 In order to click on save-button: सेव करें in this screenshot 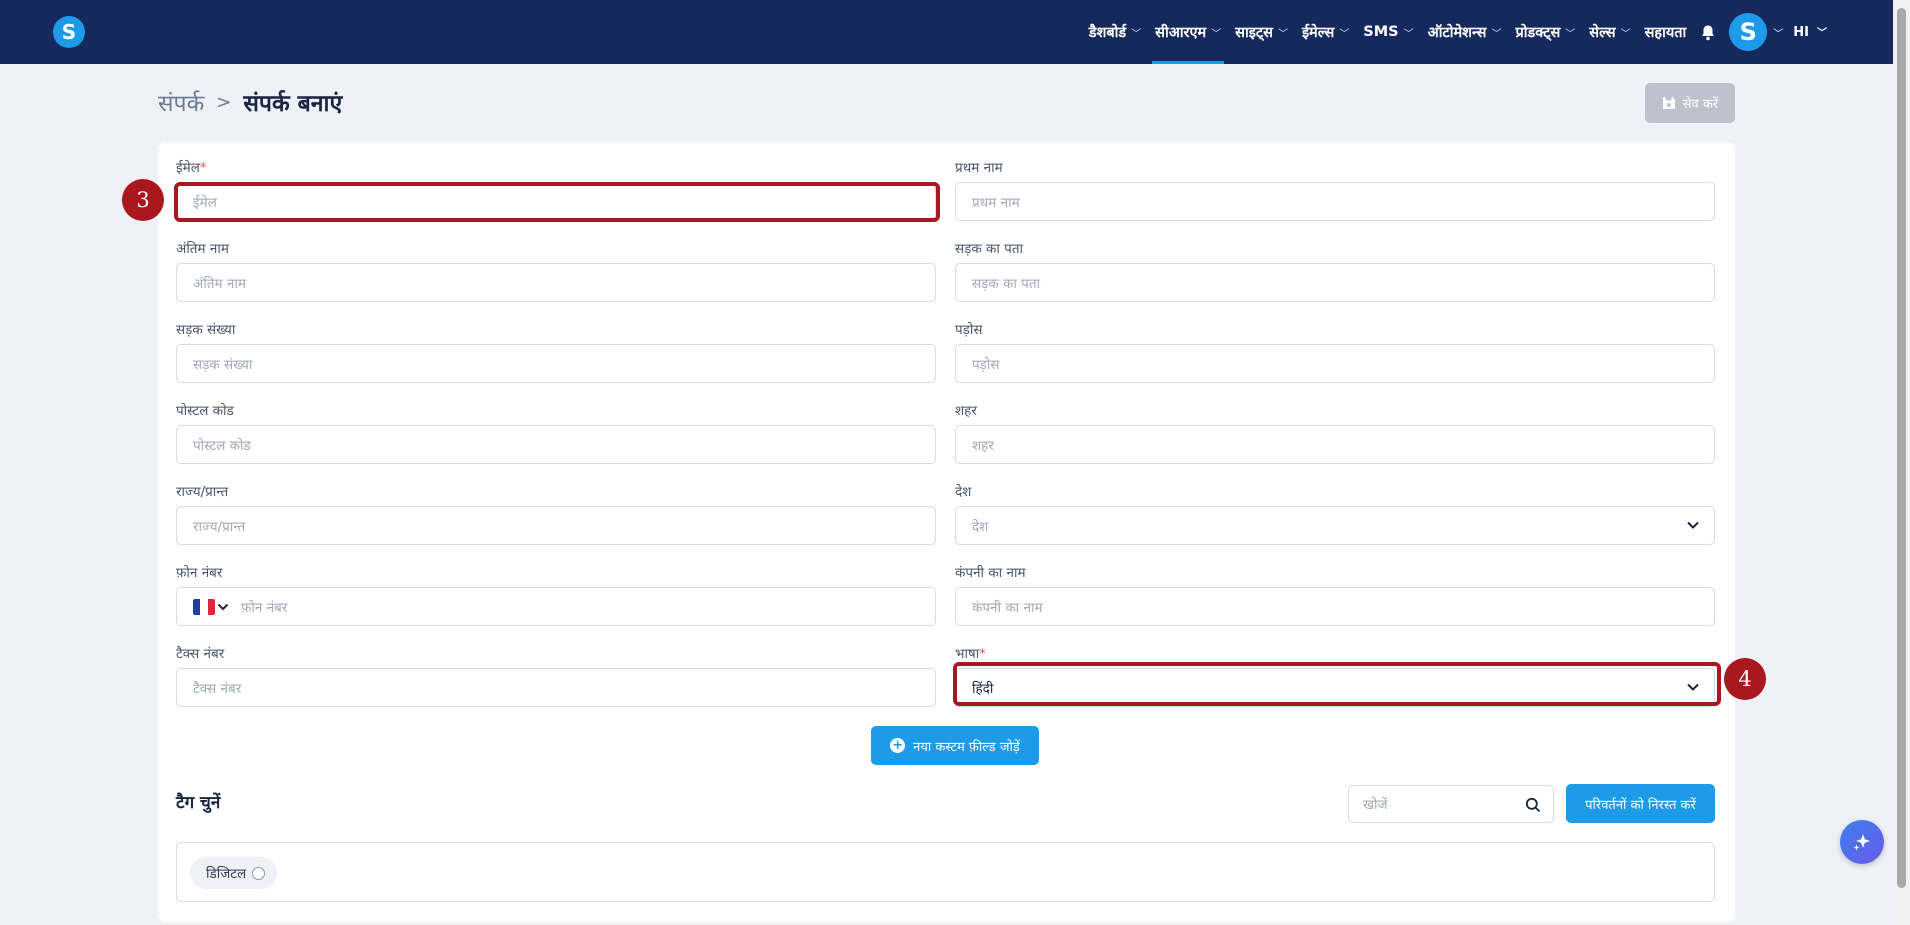, I will do `click(1690, 103)`.